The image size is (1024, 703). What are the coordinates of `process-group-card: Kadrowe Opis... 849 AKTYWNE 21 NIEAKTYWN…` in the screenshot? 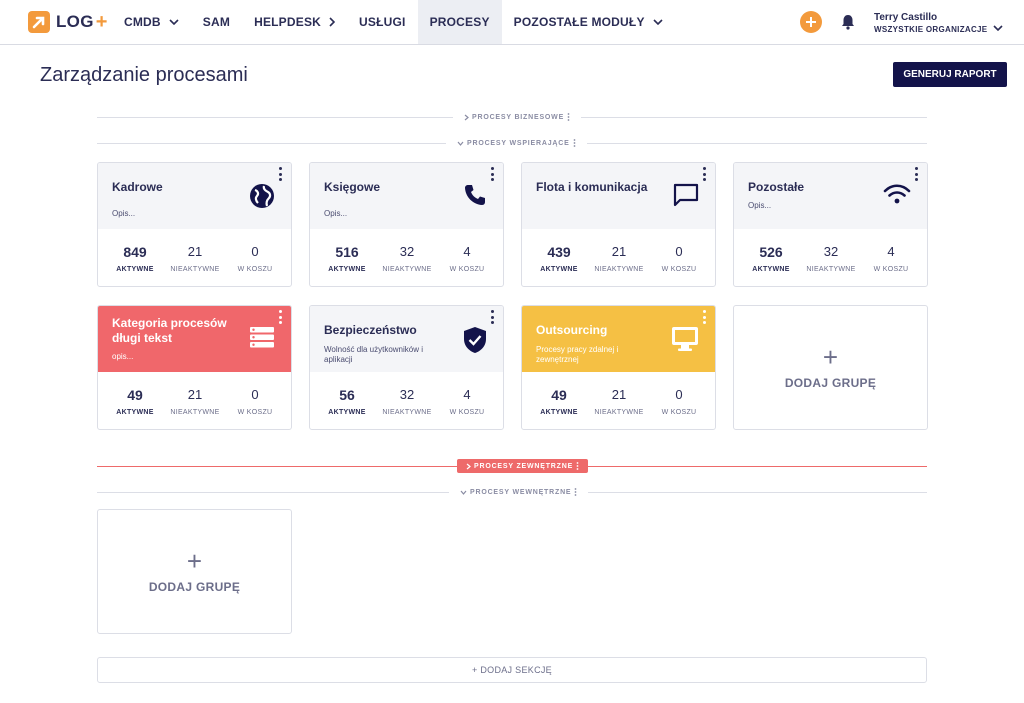 It's located at (194, 224).